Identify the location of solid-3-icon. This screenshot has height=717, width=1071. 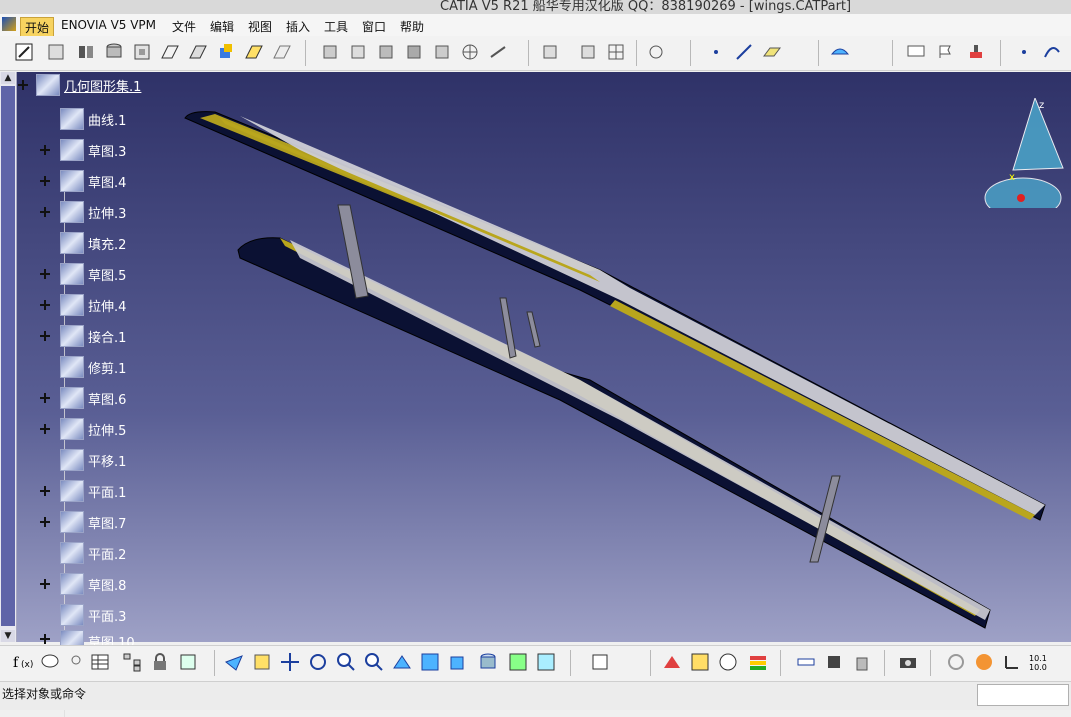
(386, 52).